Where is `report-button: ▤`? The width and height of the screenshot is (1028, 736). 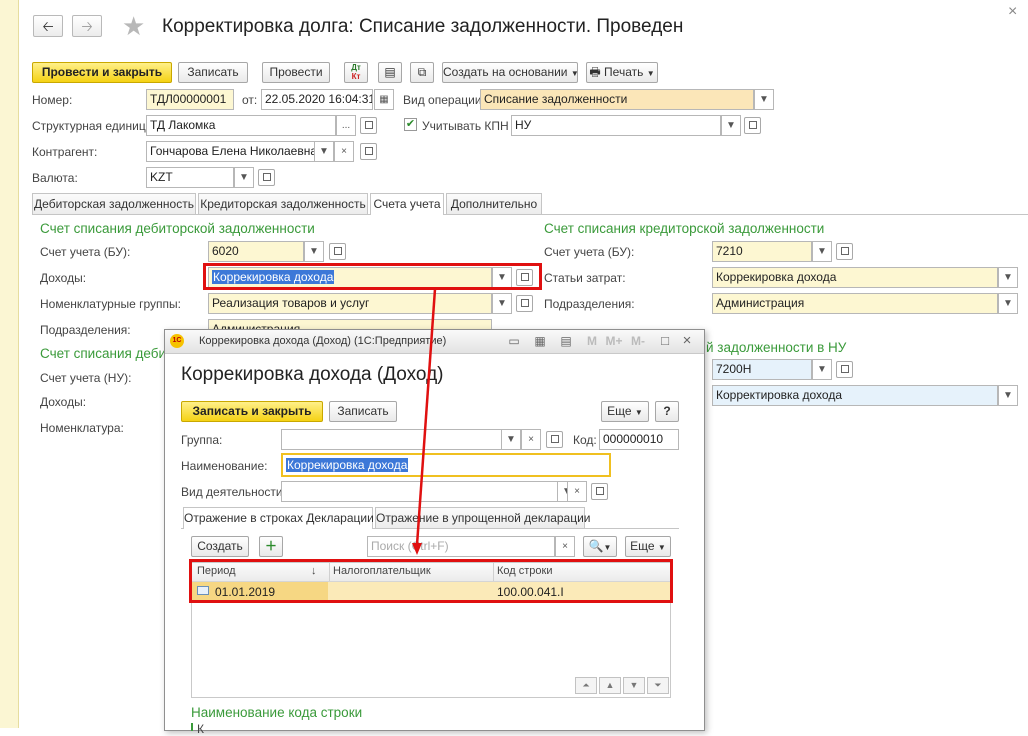 report-button: ▤ is located at coordinates (390, 72).